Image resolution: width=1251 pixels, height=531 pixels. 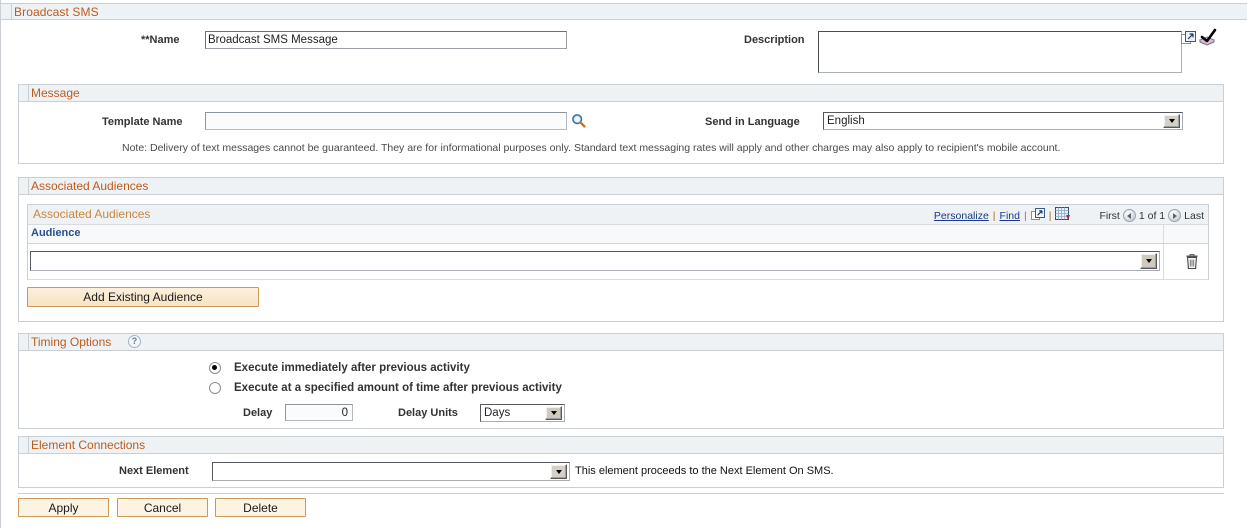 What do you see at coordinates (160, 40) in the screenshot?
I see `name-label: **Name` at bounding box center [160, 40].